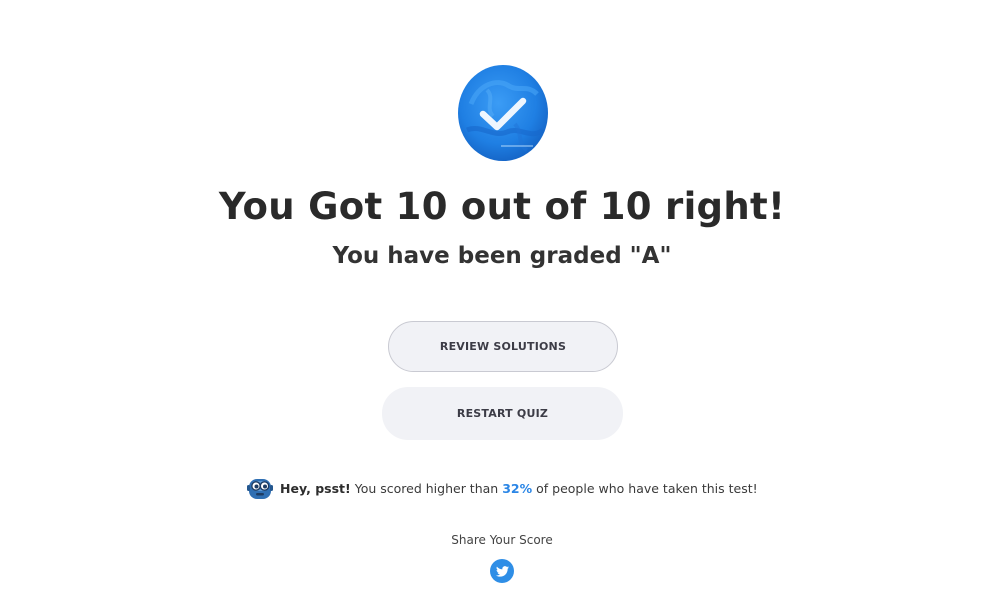 The height and width of the screenshot is (613, 998). I want to click on robot-mascot-icon, so click(260, 488).